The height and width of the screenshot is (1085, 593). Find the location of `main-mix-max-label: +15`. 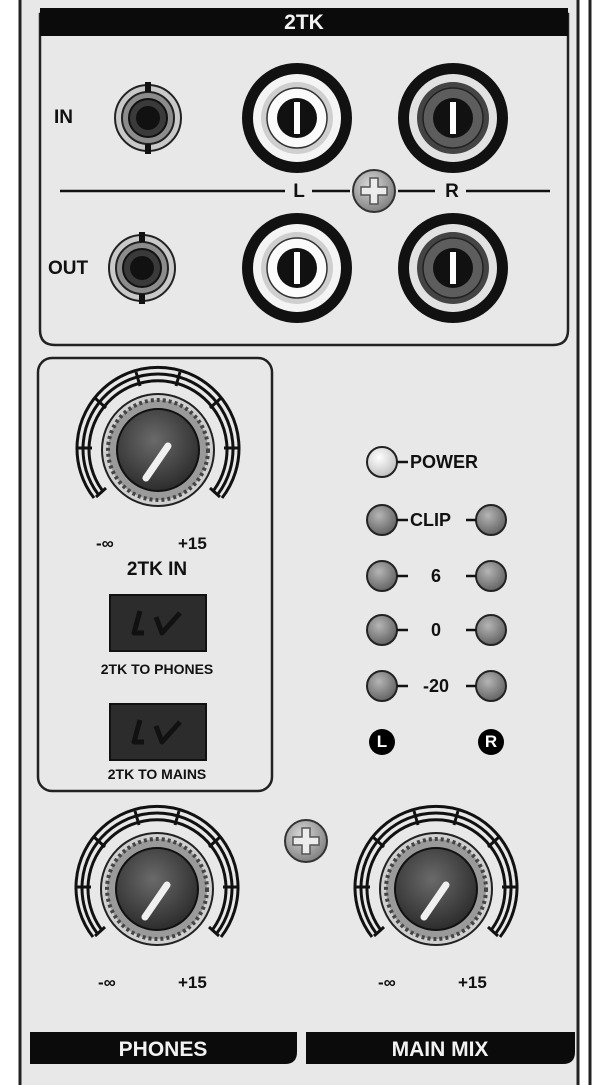

main-mix-max-label: +15 is located at coordinates (472, 982).